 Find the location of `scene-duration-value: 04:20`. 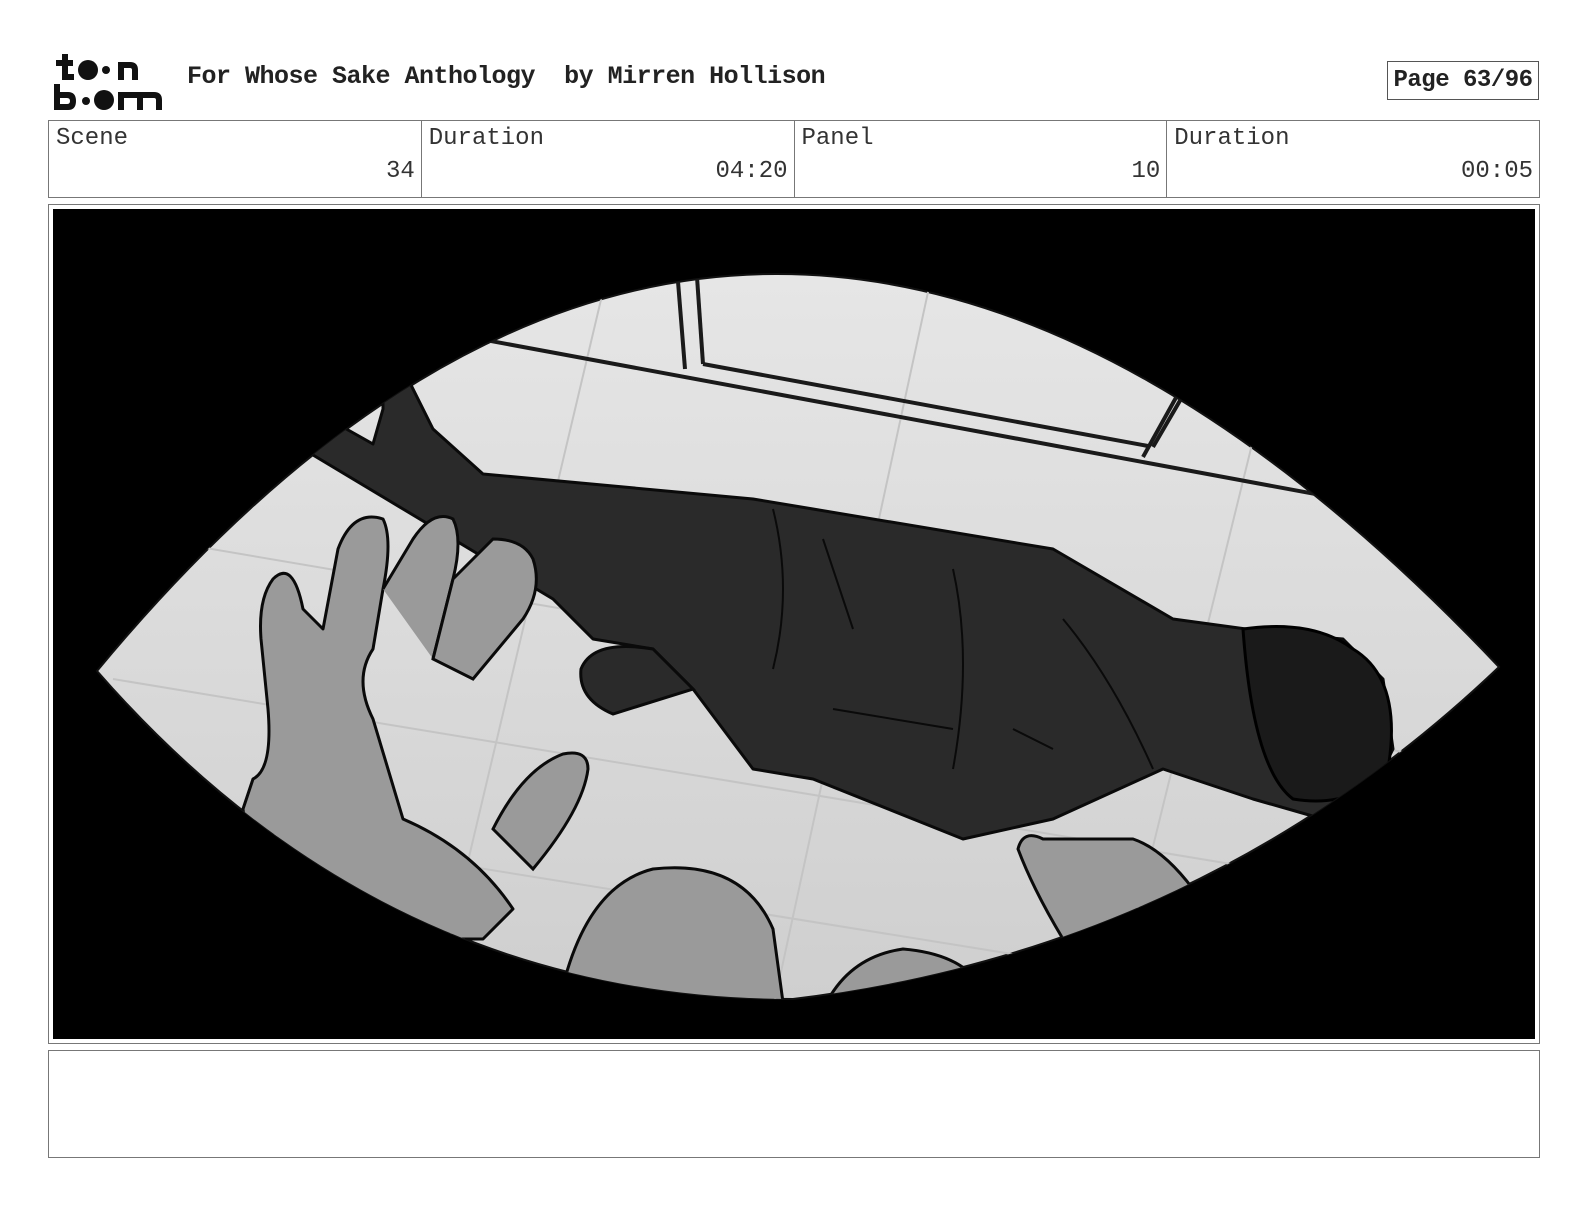

scene-duration-value: 04:20 is located at coordinates (751, 171).